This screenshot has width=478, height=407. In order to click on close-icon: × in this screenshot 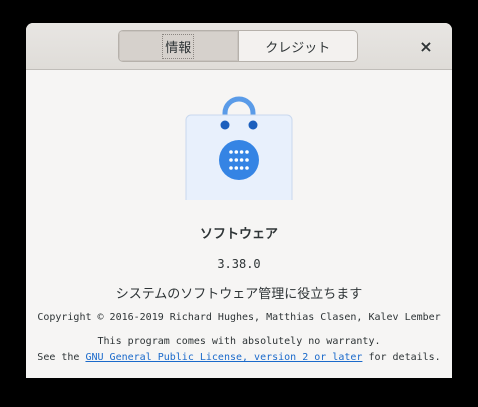, I will do `click(426, 46)`.